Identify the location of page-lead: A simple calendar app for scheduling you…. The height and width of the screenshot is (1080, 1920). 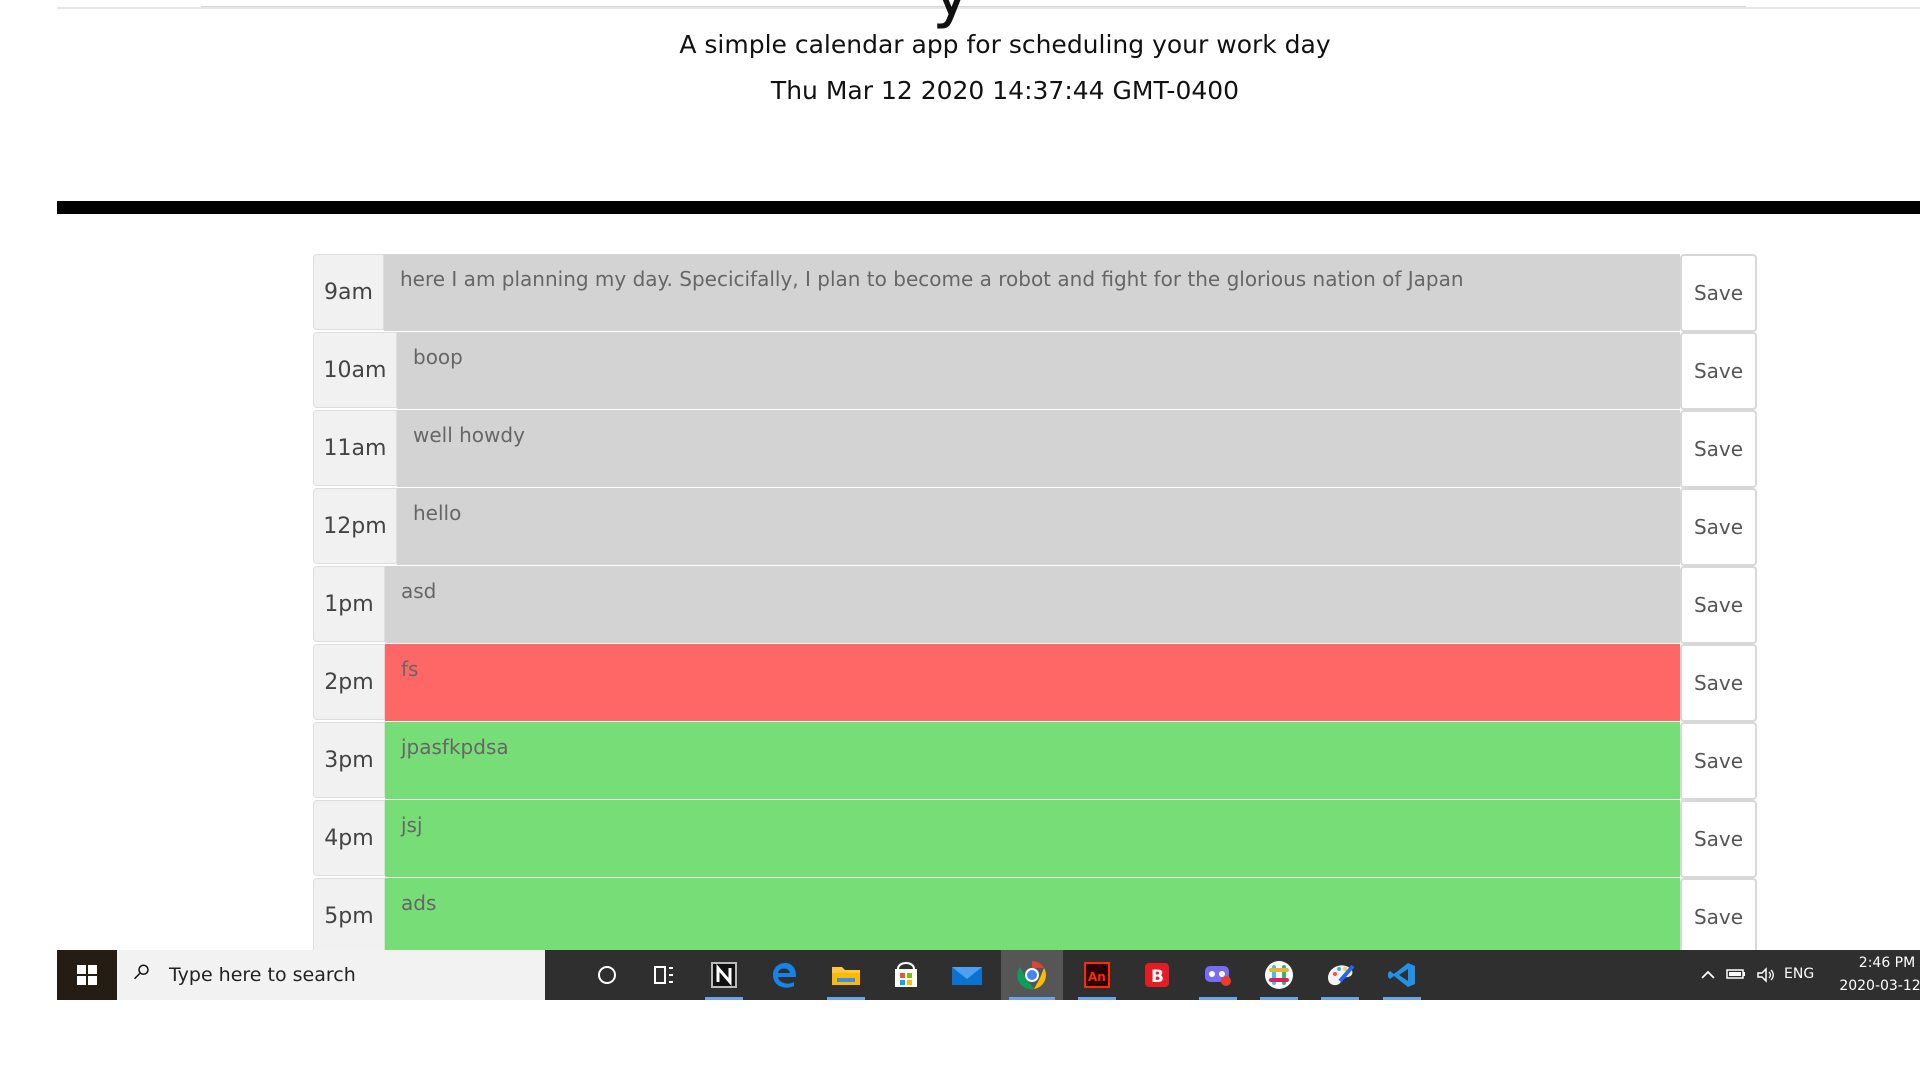
(1005, 44).